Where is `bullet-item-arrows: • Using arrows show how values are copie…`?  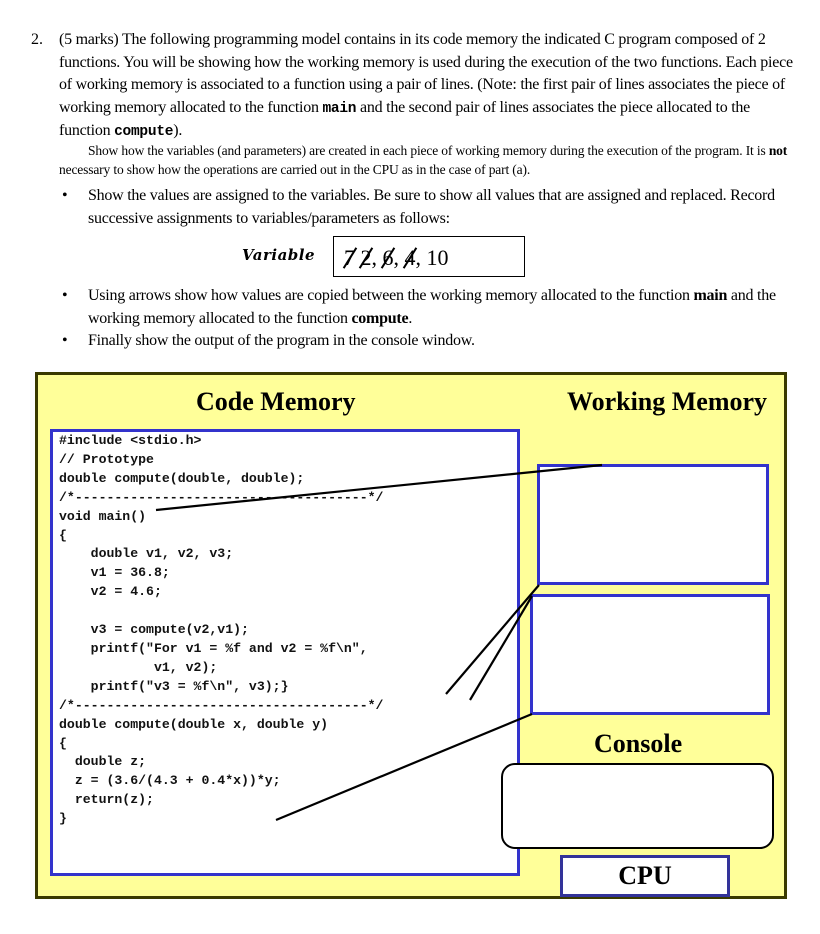
bullet-item-arrows: • Using arrows show how values are copie… is located at coordinates (431, 307).